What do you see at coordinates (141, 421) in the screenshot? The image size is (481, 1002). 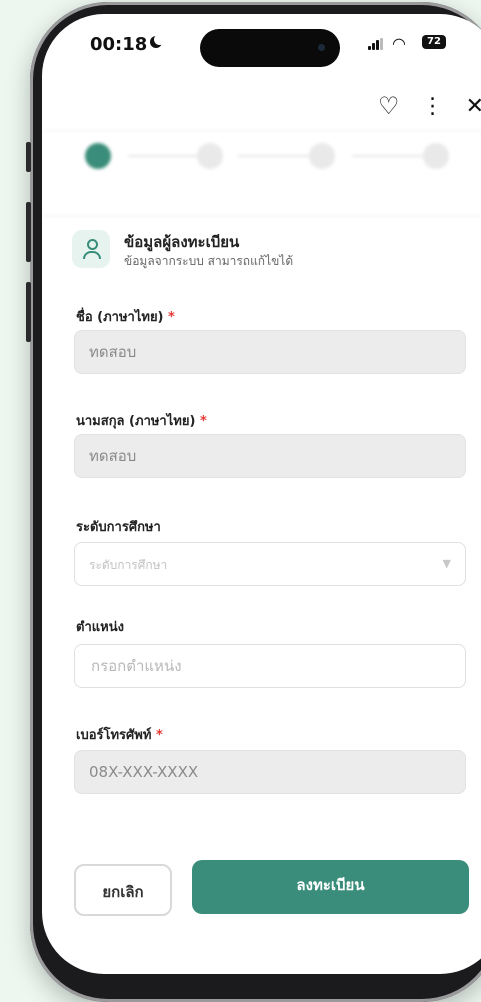 I see `last-name-label: นามสกุล (ภาษาไทย) *` at bounding box center [141, 421].